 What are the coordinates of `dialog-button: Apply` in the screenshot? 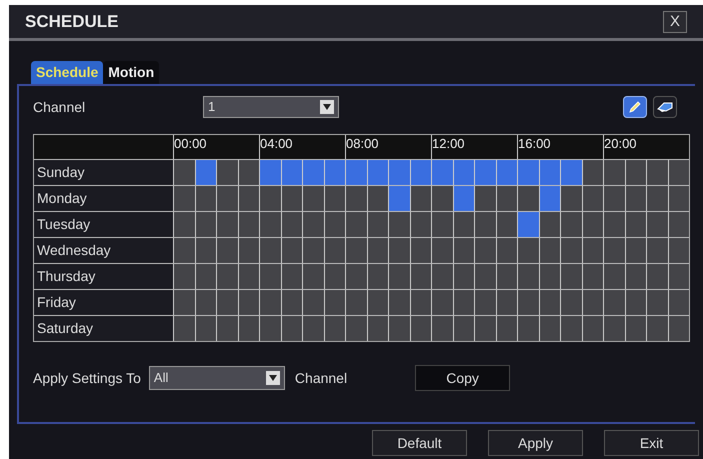 It's located at (535, 443).